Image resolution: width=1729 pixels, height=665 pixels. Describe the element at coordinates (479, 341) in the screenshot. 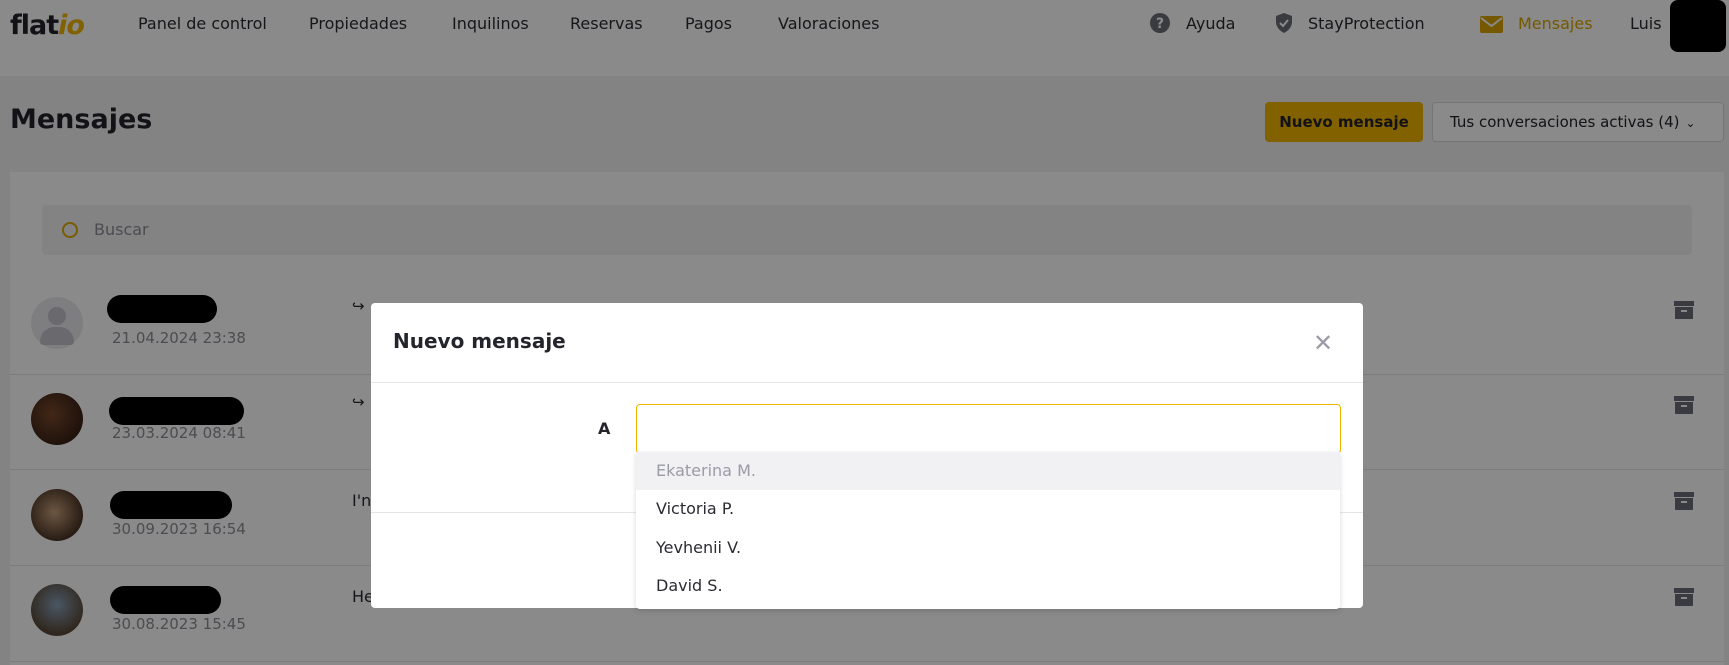

I see `modal-title: Nuevo mensaje` at that location.